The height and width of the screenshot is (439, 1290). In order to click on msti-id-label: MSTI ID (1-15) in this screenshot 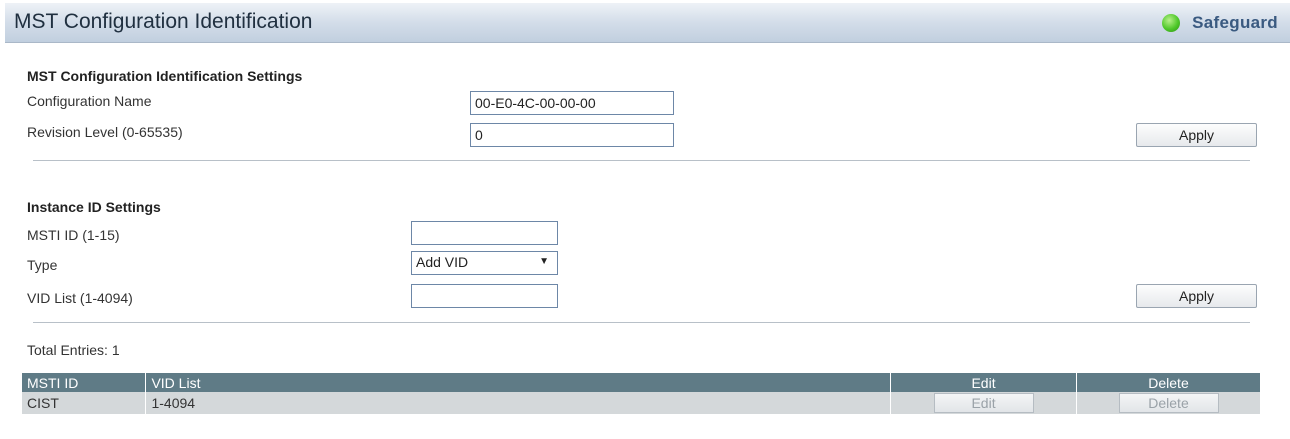, I will do `click(73, 235)`.